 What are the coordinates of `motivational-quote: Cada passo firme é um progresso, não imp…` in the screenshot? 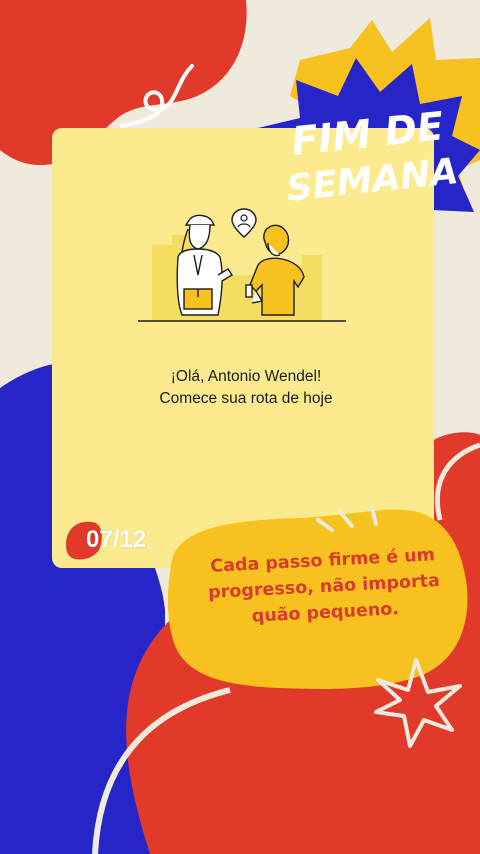 It's located at (324, 586).